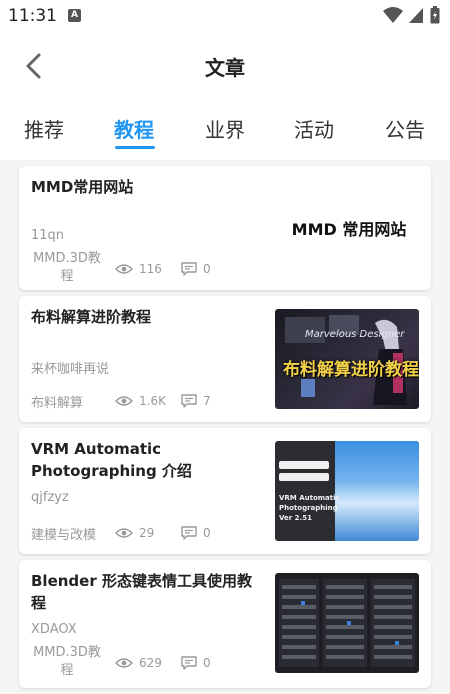 The image size is (450, 694). Describe the element at coordinates (48, 235) in the screenshot. I see `article-author: 11qn` at that location.